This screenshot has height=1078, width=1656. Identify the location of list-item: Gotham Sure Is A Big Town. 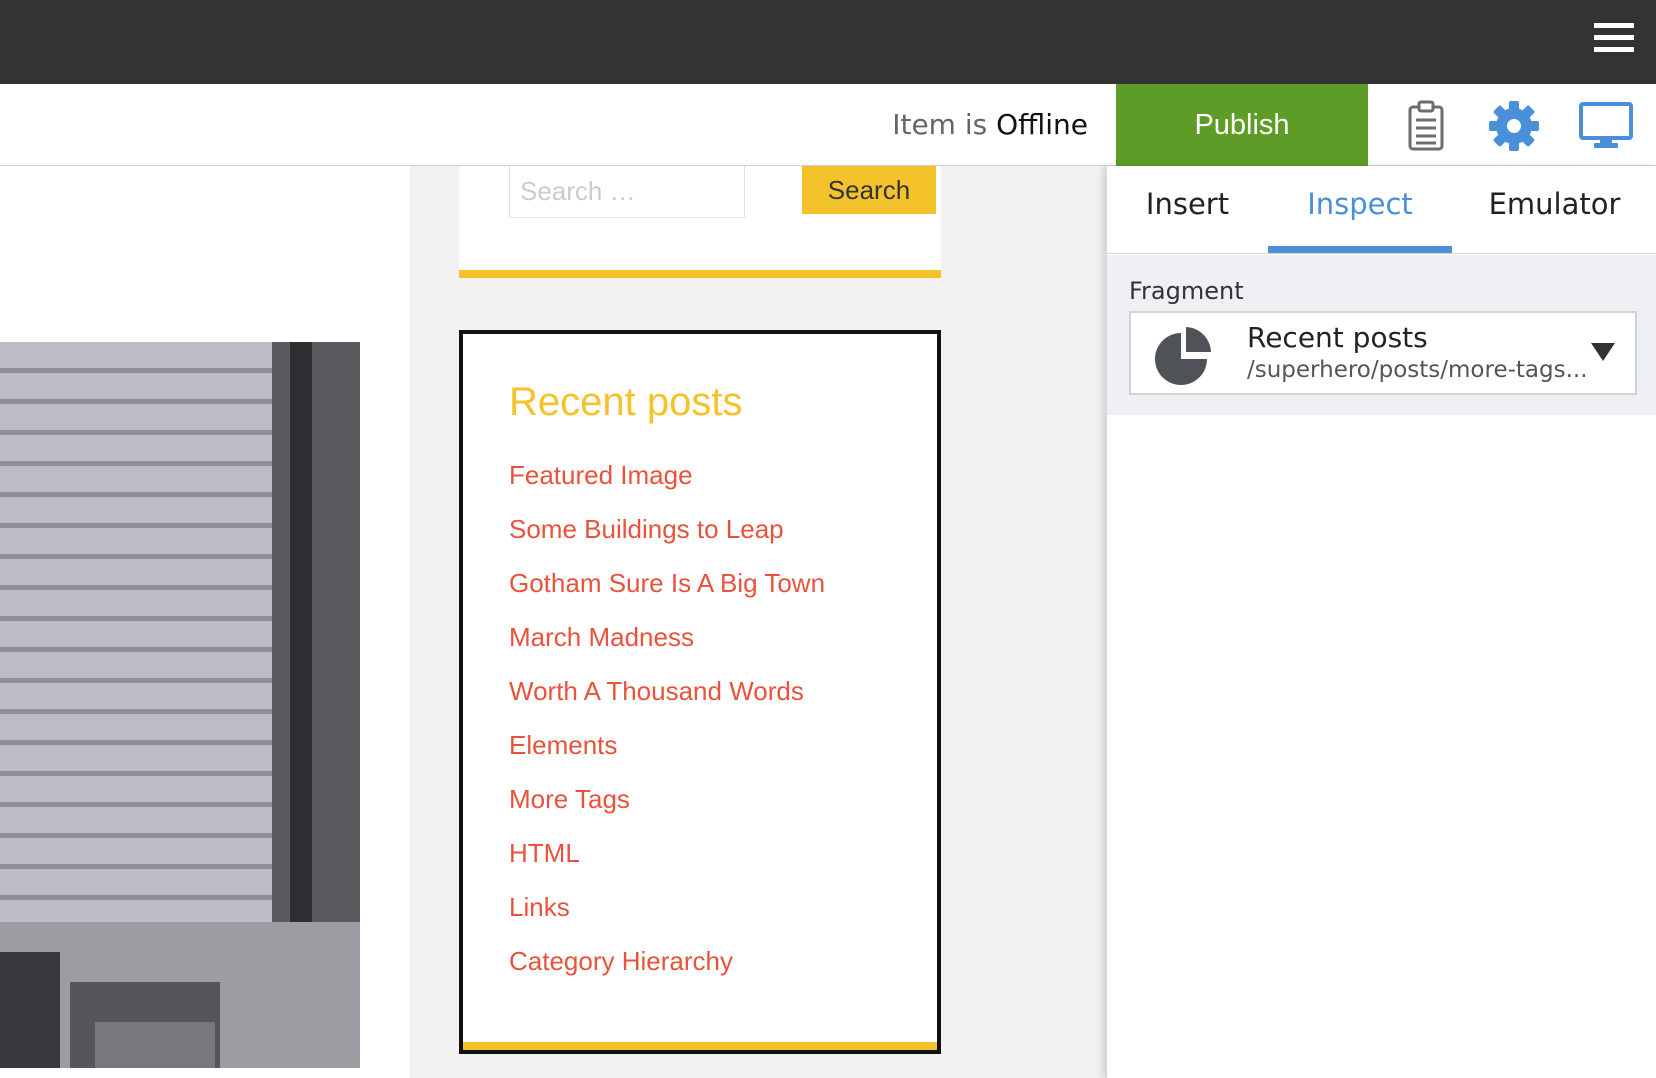
(667, 595).